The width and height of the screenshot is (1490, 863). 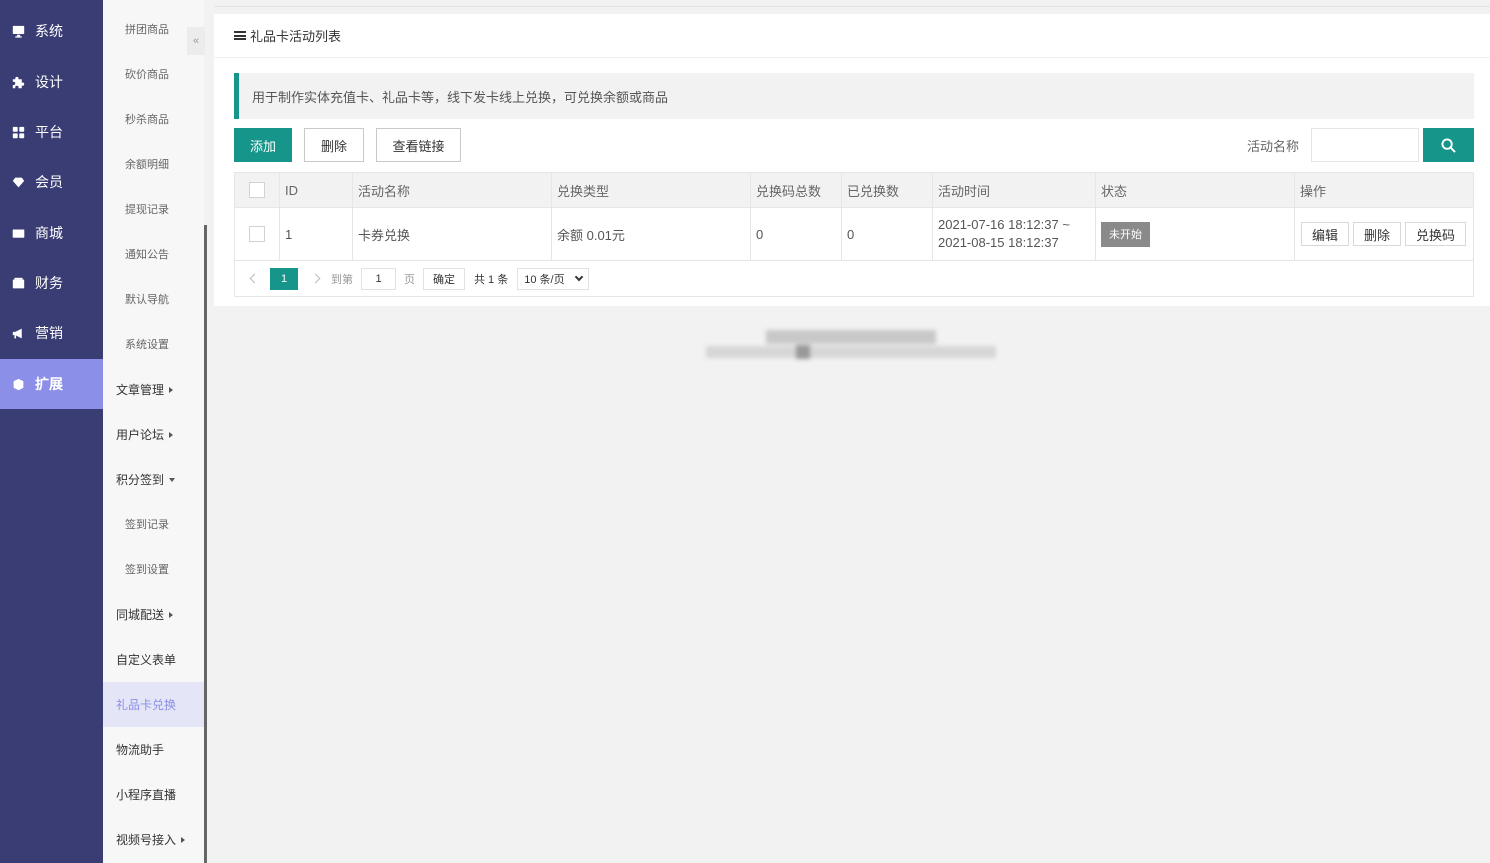 I want to click on top-divider, so click(x=852, y=6).